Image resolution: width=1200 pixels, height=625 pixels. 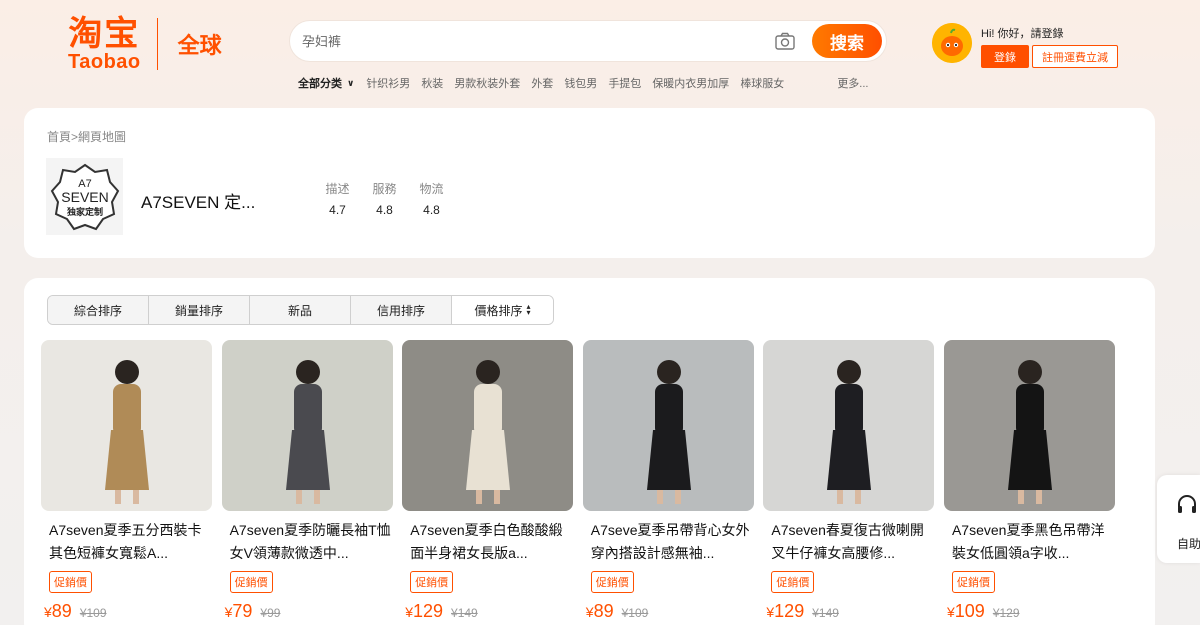 I want to click on product-price: ¥79, so click(x=238, y=611).